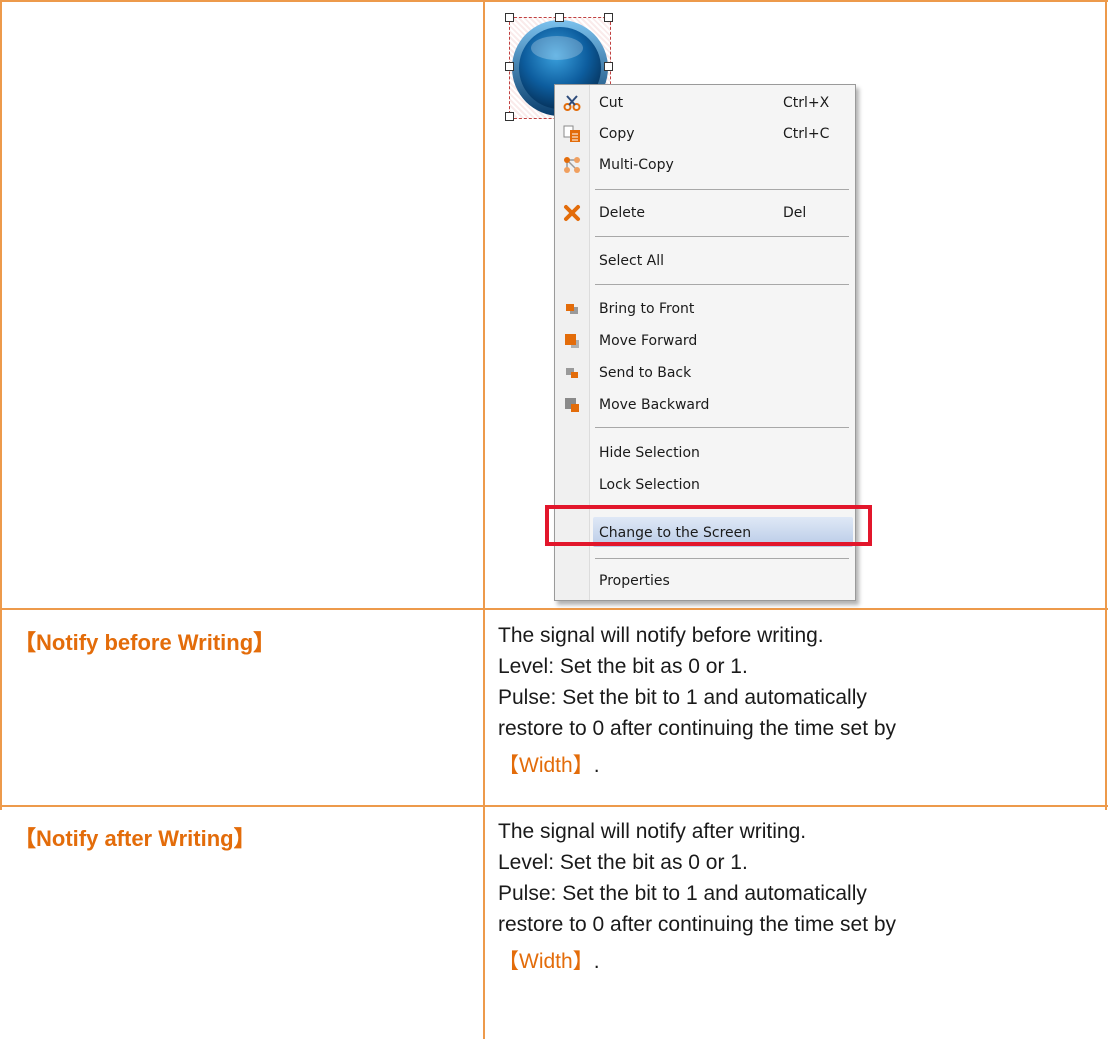 The image size is (1108, 1039). What do you see at coordinates (572, 103) in the screenshot?
I see `scissors-icon` at bounding box center [572, 103].